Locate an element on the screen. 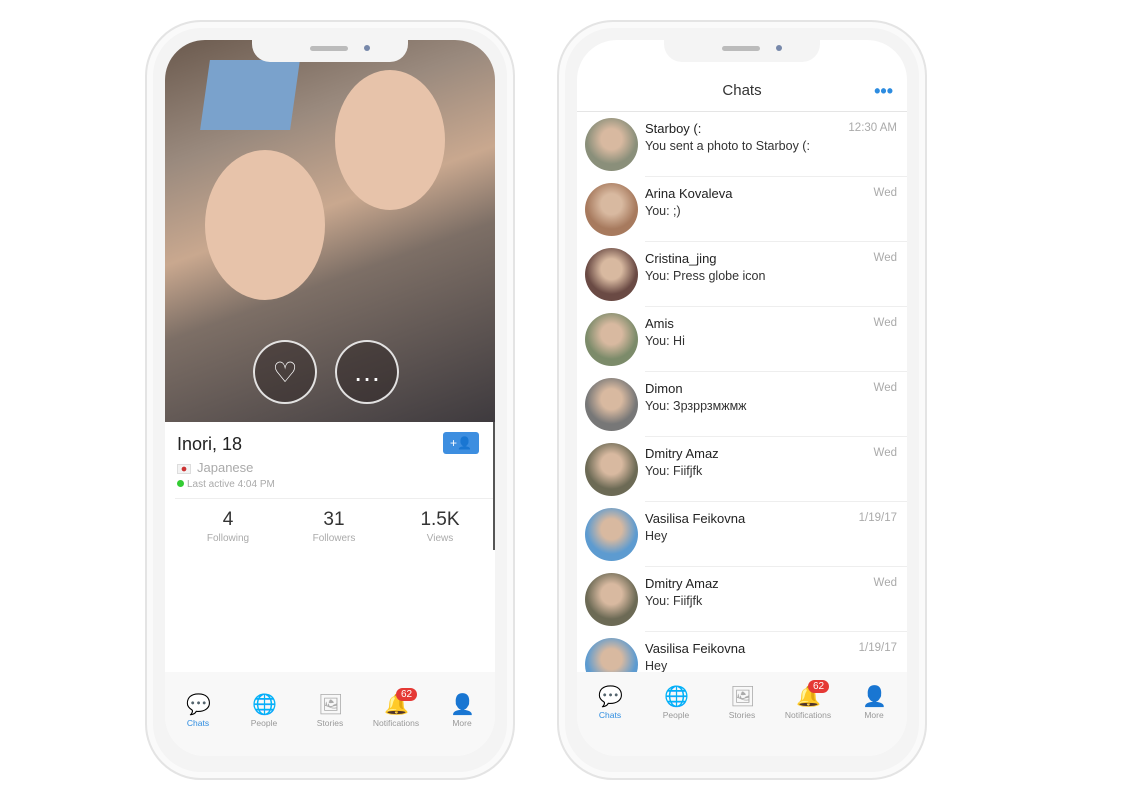 The height and width of the screenshot is (800, 1144). stat-value: 4 is located at coordinates (228, 519).